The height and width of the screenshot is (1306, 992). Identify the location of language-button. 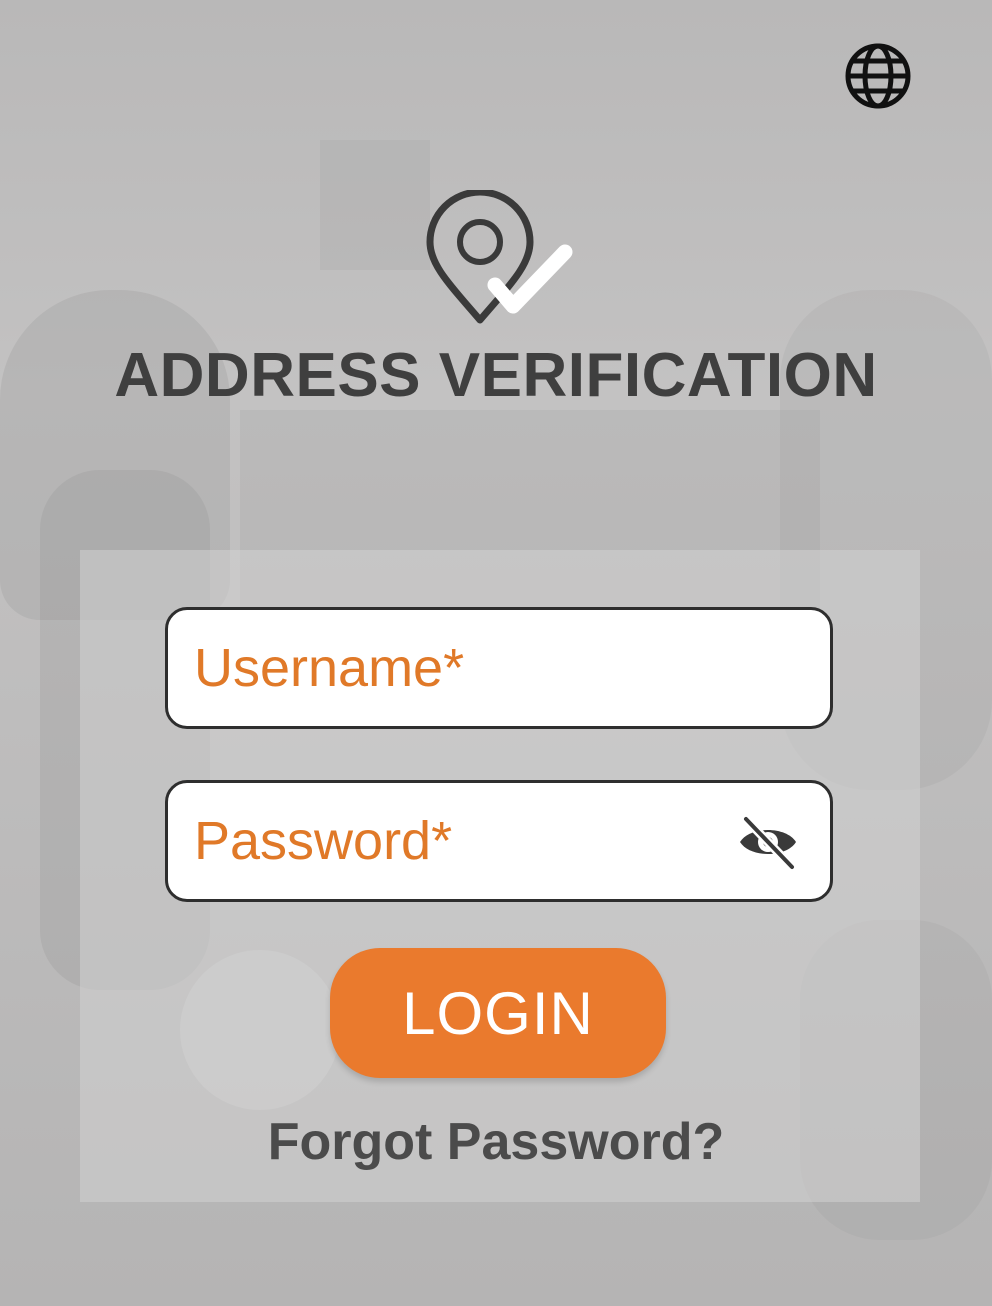
(878, 76).